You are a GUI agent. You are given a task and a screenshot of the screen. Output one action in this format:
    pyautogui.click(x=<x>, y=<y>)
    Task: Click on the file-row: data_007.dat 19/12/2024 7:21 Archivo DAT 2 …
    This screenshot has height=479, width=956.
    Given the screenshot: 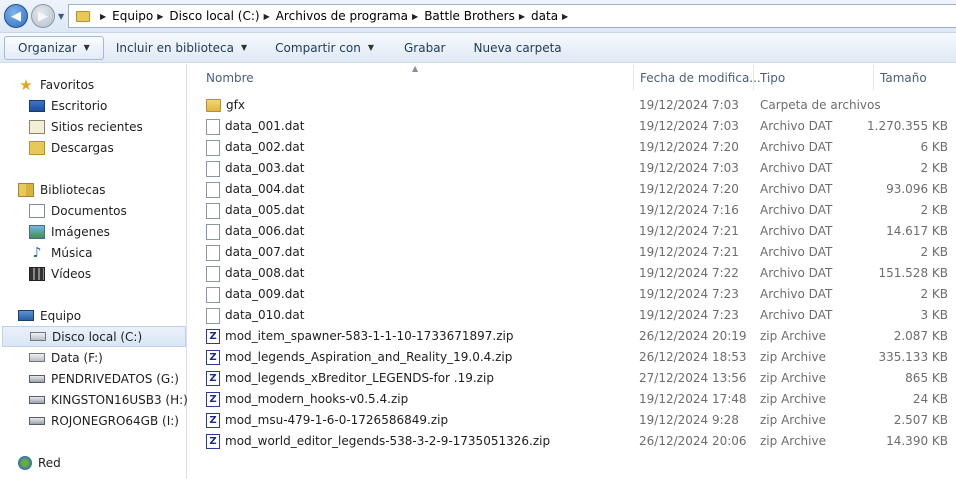 What is the action you would take?
    pyautogui.click(x=573, y=252)
    